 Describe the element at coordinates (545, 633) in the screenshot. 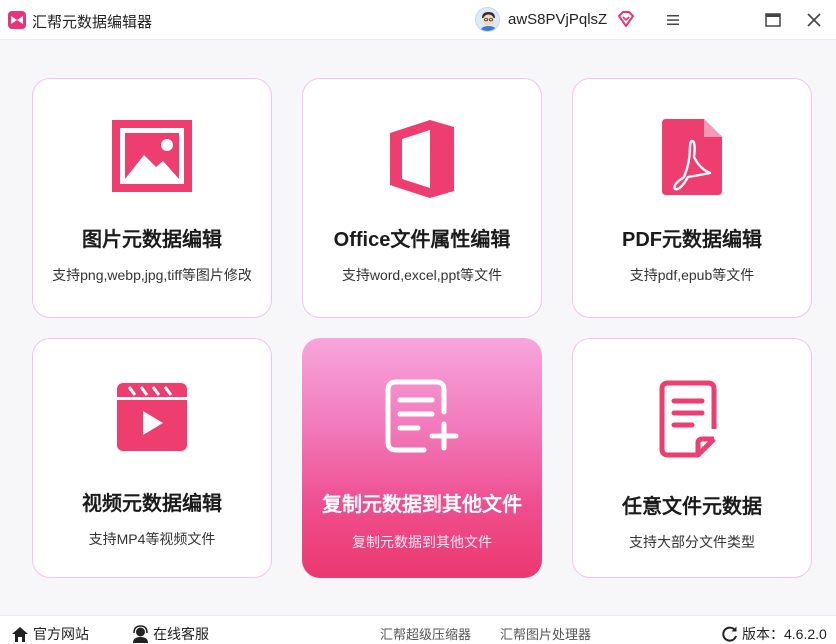

I see `image-processor-link: 汇帮图片处理器` at that location.